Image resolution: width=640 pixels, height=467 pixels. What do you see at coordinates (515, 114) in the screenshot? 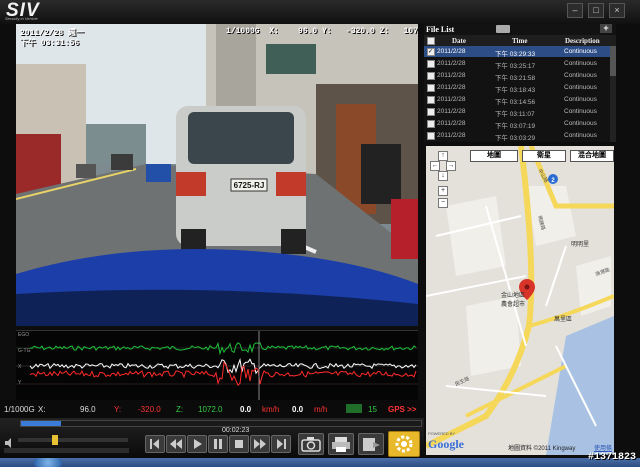
I see `row-time: 下午 03:11:07` at bounding box center [515, 114].